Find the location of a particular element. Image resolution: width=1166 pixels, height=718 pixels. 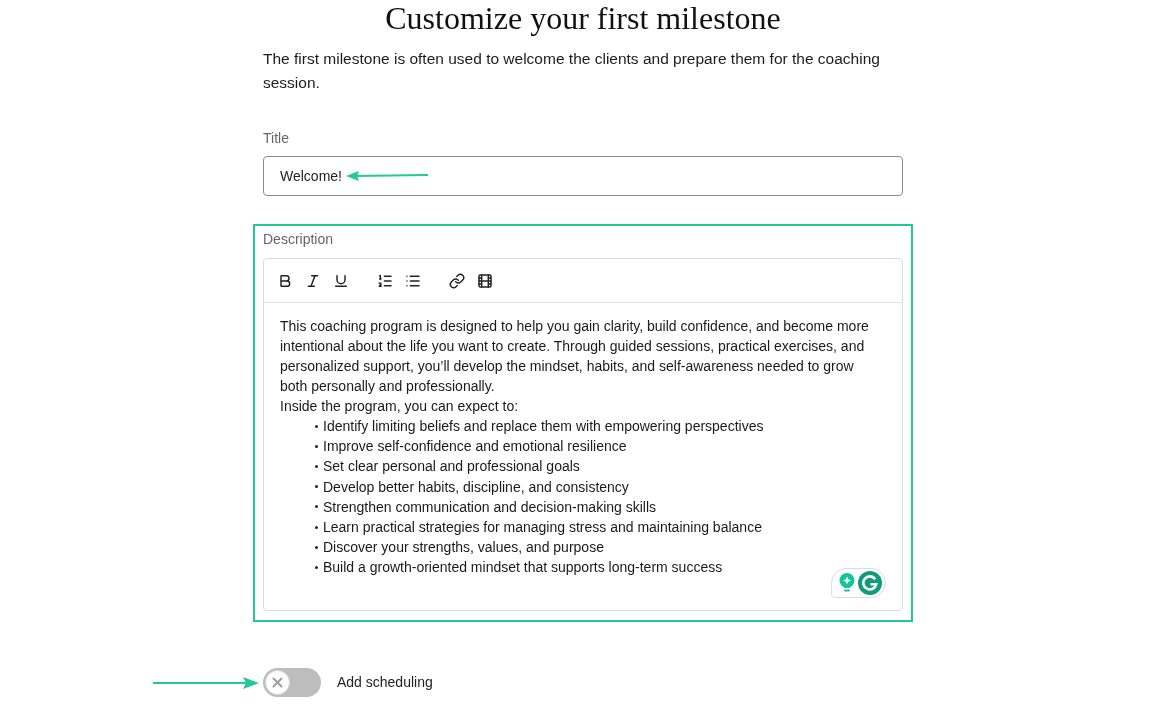

bold-icon is located at coordinates (285, 280).